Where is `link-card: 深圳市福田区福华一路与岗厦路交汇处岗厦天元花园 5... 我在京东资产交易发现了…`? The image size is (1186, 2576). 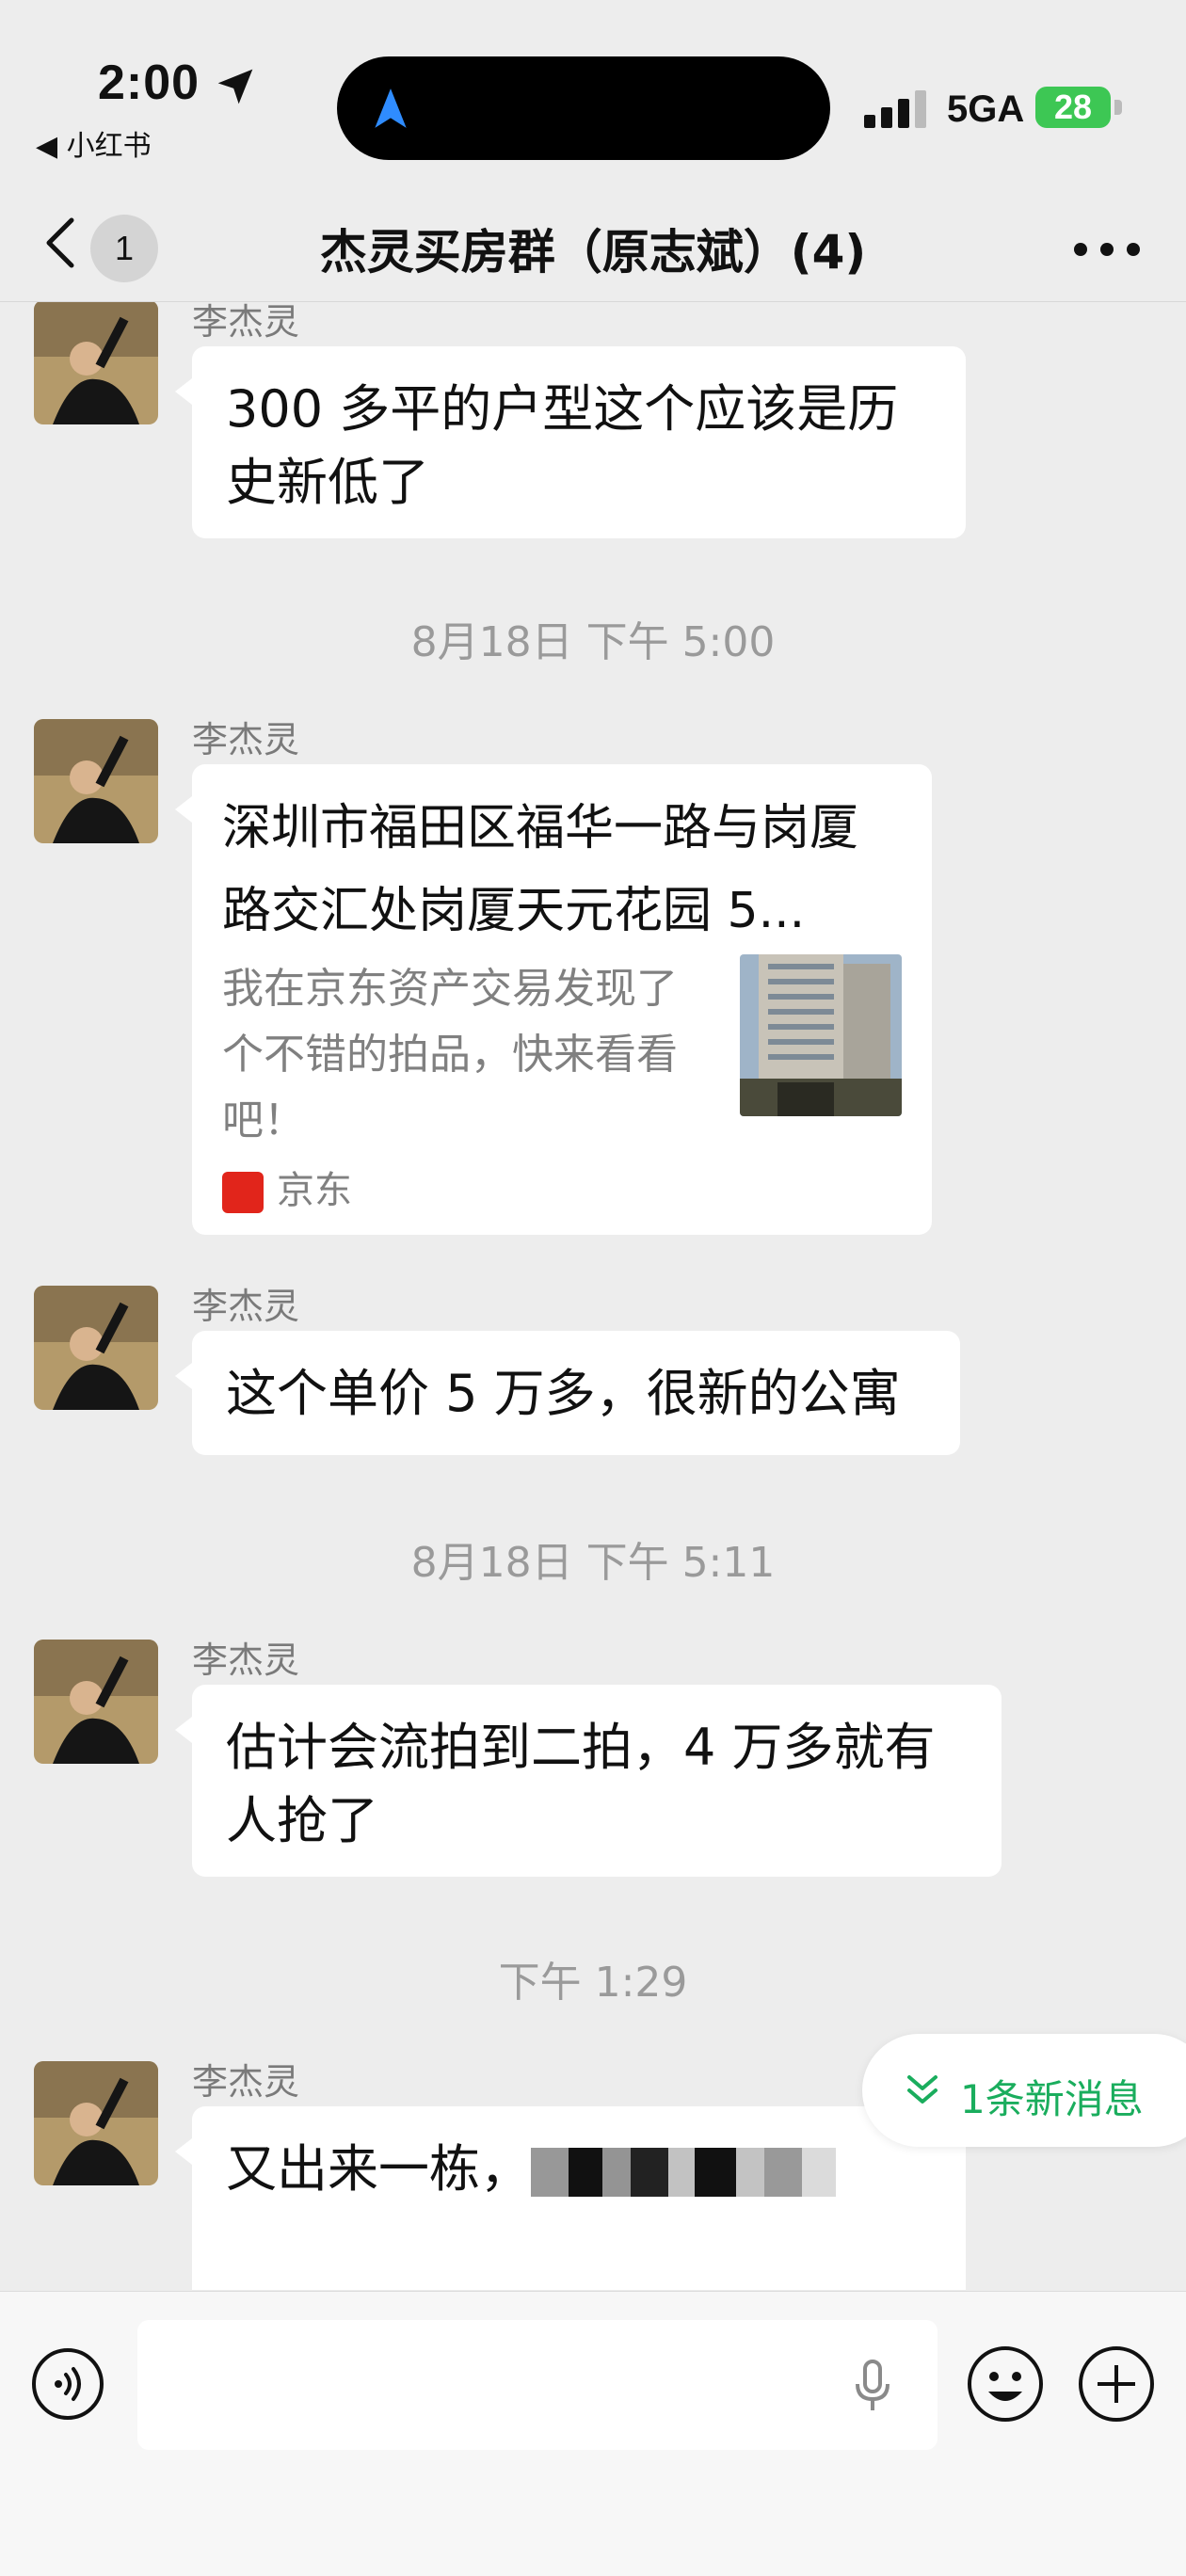 link-card: 深圳市福田区福华一路与岗厦路交汇处岗厦天元花园 5... 我在京东资产交易发现了… is located at coordinates (553, 999).